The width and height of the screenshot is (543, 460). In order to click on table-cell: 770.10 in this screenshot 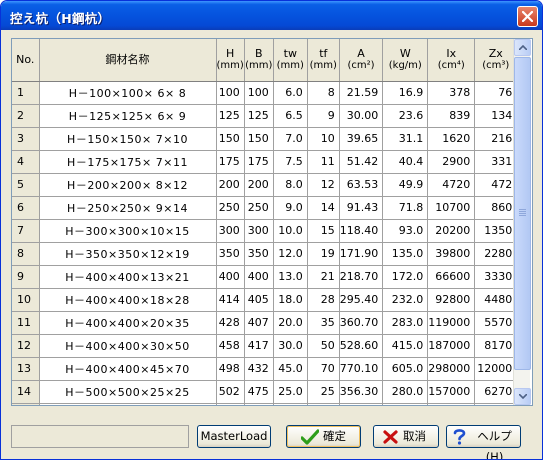, I will do `click(361, 369)`.